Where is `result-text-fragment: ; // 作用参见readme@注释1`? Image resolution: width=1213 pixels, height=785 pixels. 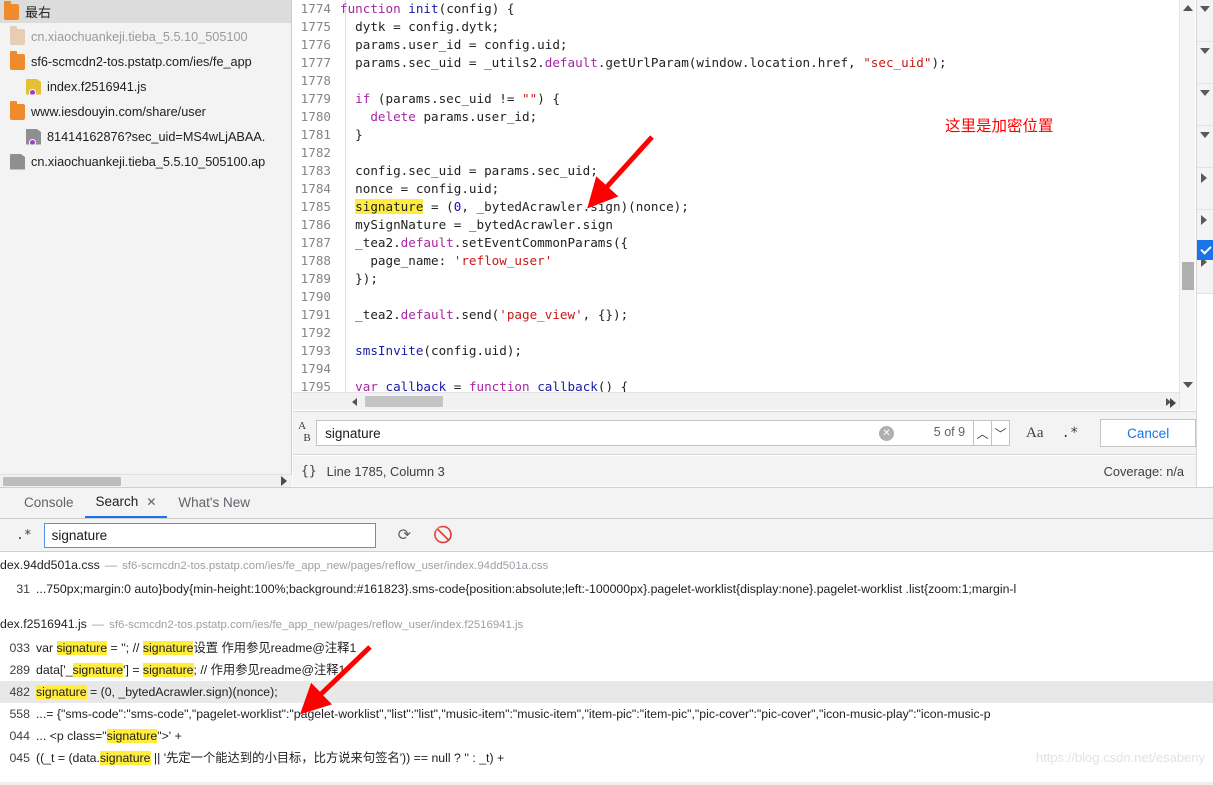
result-text-fragment: ; // 作用参见readme@注释1 is located at coordinates (269, 670).